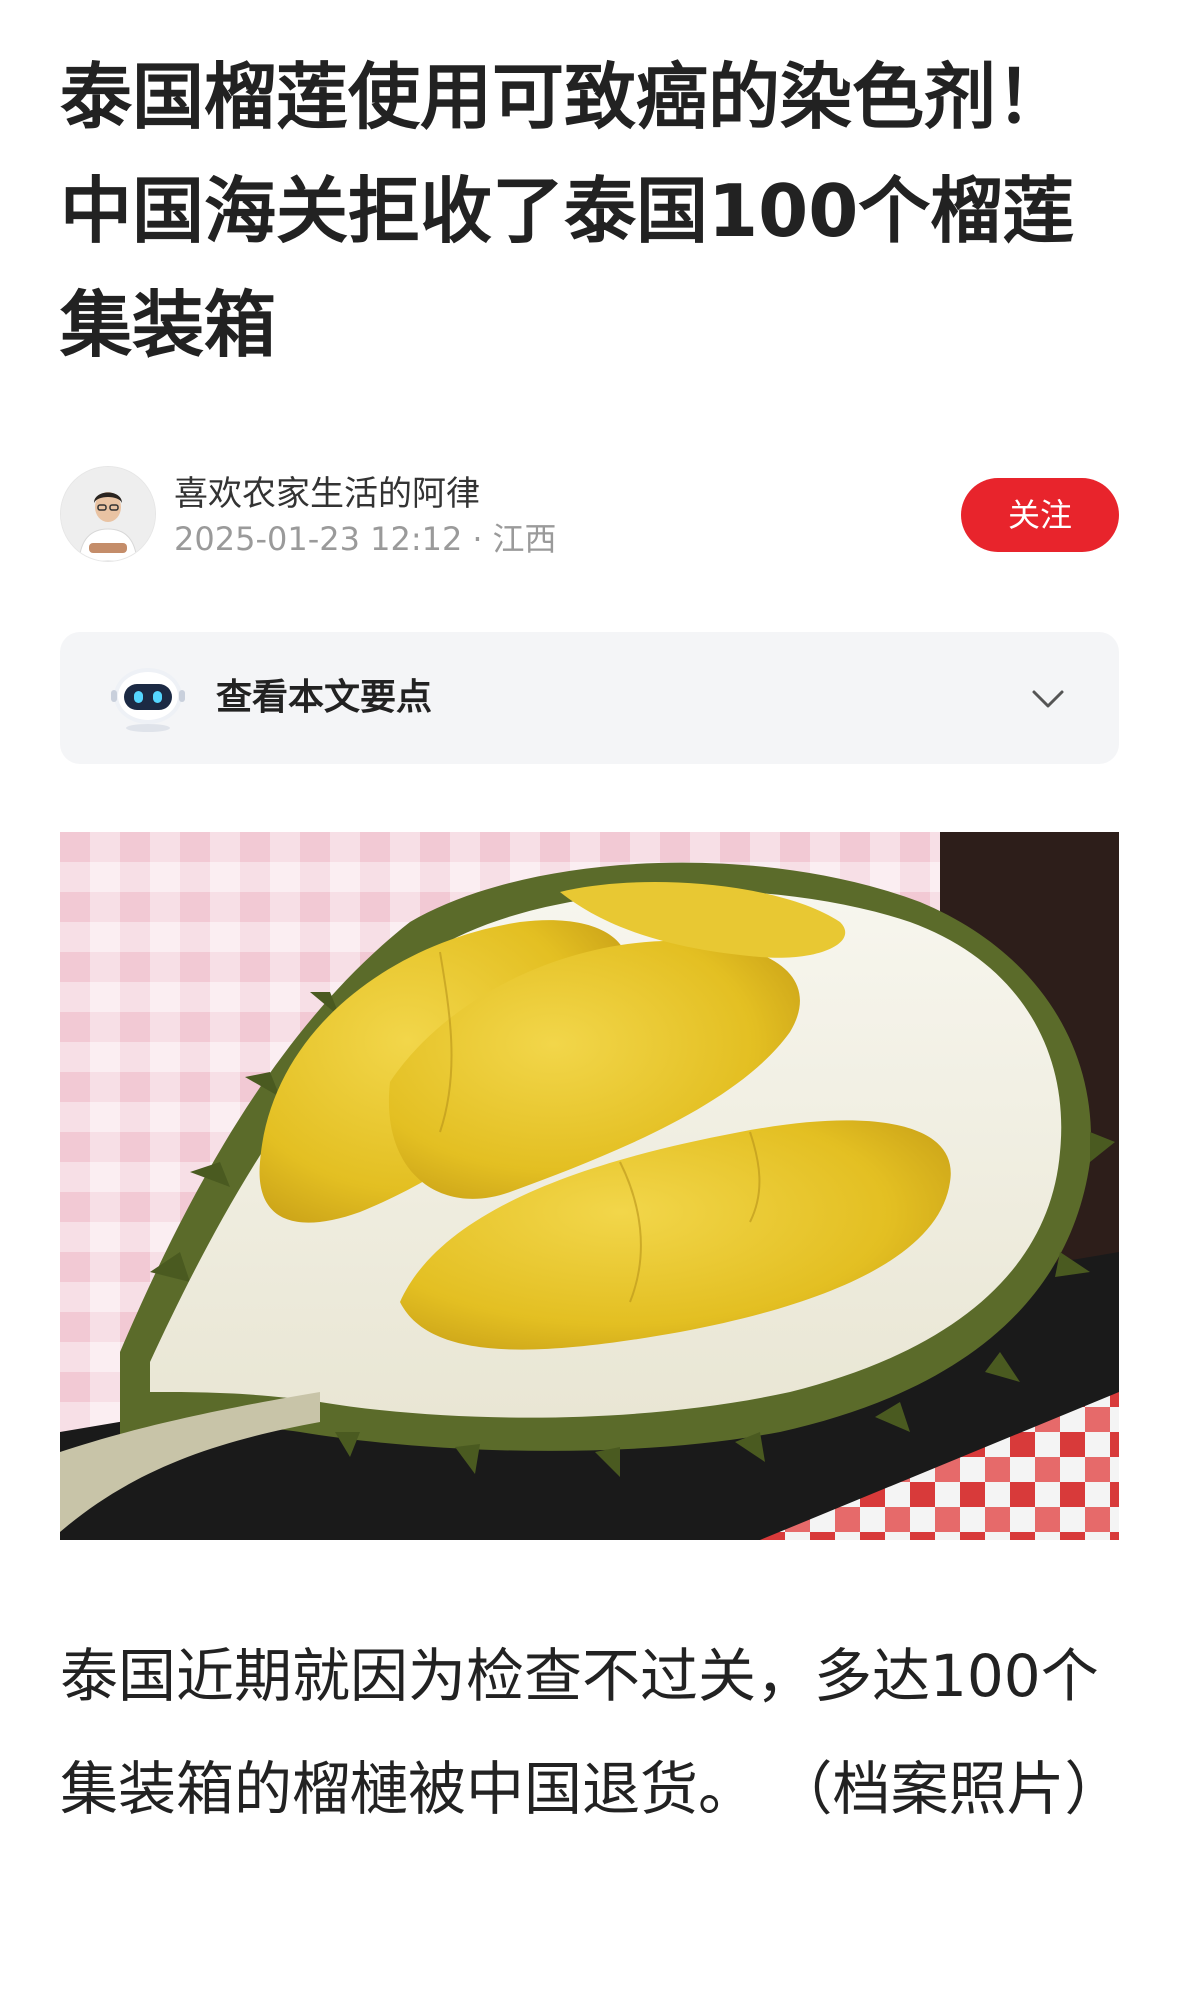 The height and width of the screenshot is (1989, 1179). What do you see at coordinates (148, 700) in the screenshot?
I see `robot-icon` at bounding box center [148, 700].